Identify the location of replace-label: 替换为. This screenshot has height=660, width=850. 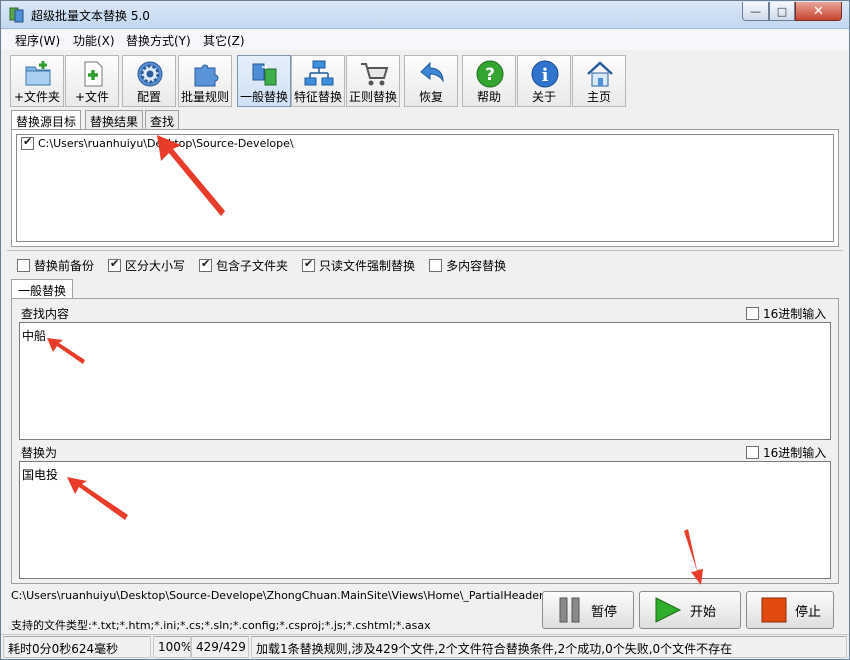
(39, 453).